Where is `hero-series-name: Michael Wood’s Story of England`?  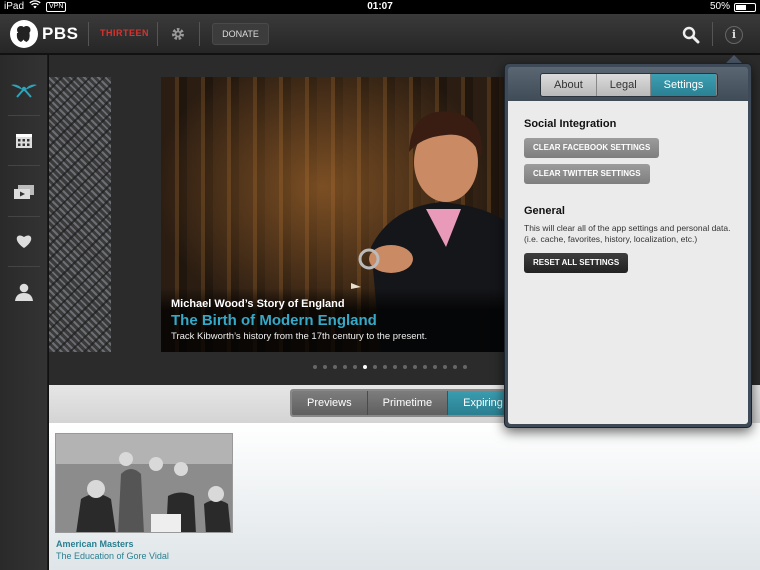
hero-series-name: Michael Wood’s Story of England is located at coordinates (258, 304).